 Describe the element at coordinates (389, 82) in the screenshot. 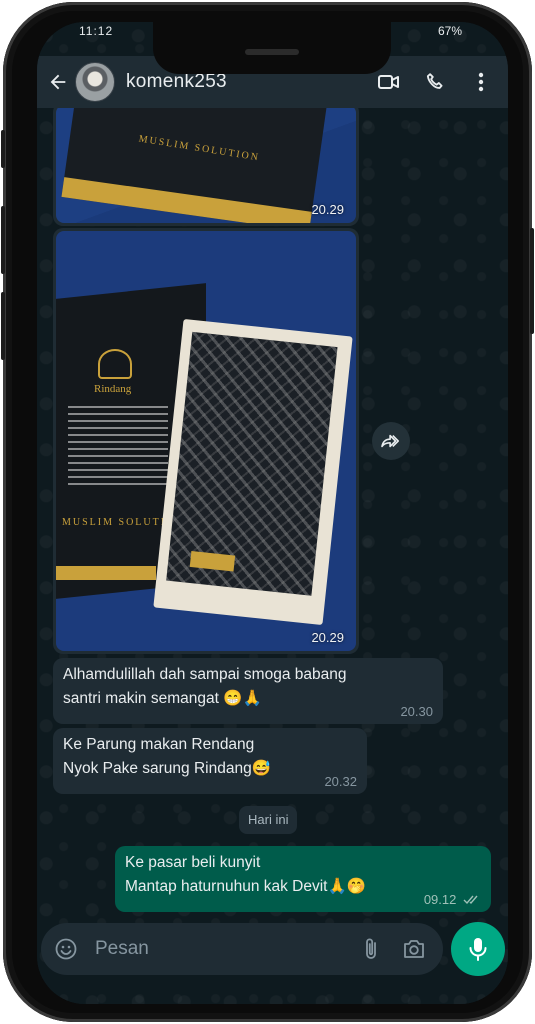

I see `video-call-icon` at that location.